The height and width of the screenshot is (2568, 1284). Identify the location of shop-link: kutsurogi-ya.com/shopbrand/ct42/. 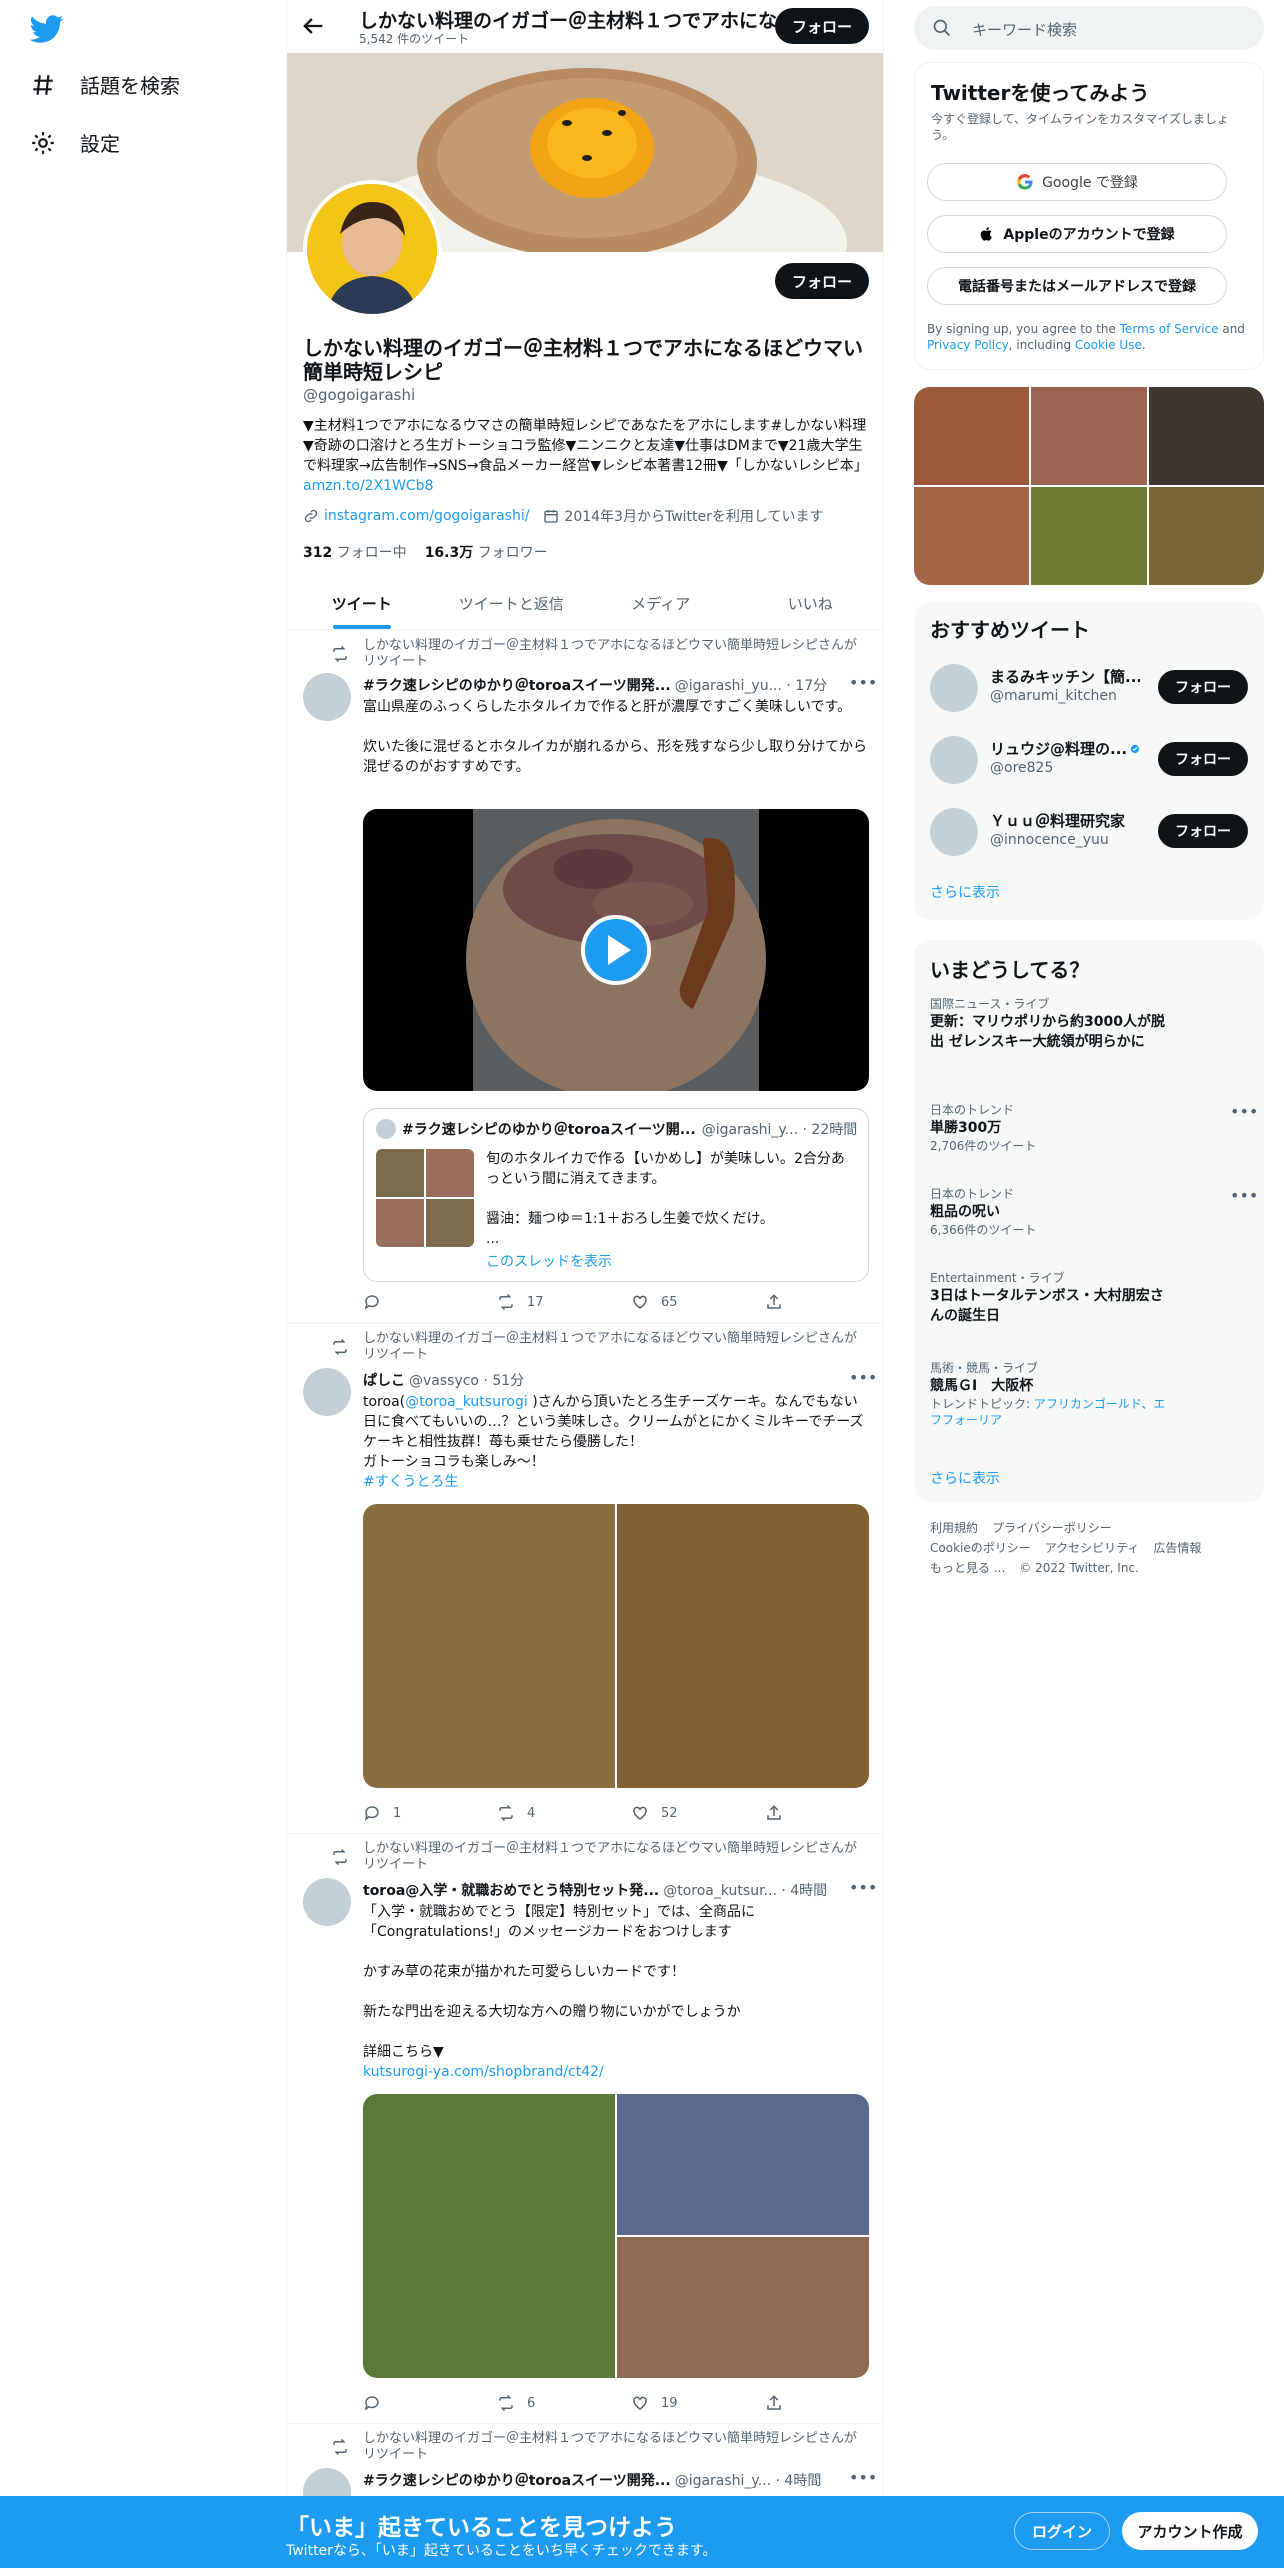
(483, 2072).